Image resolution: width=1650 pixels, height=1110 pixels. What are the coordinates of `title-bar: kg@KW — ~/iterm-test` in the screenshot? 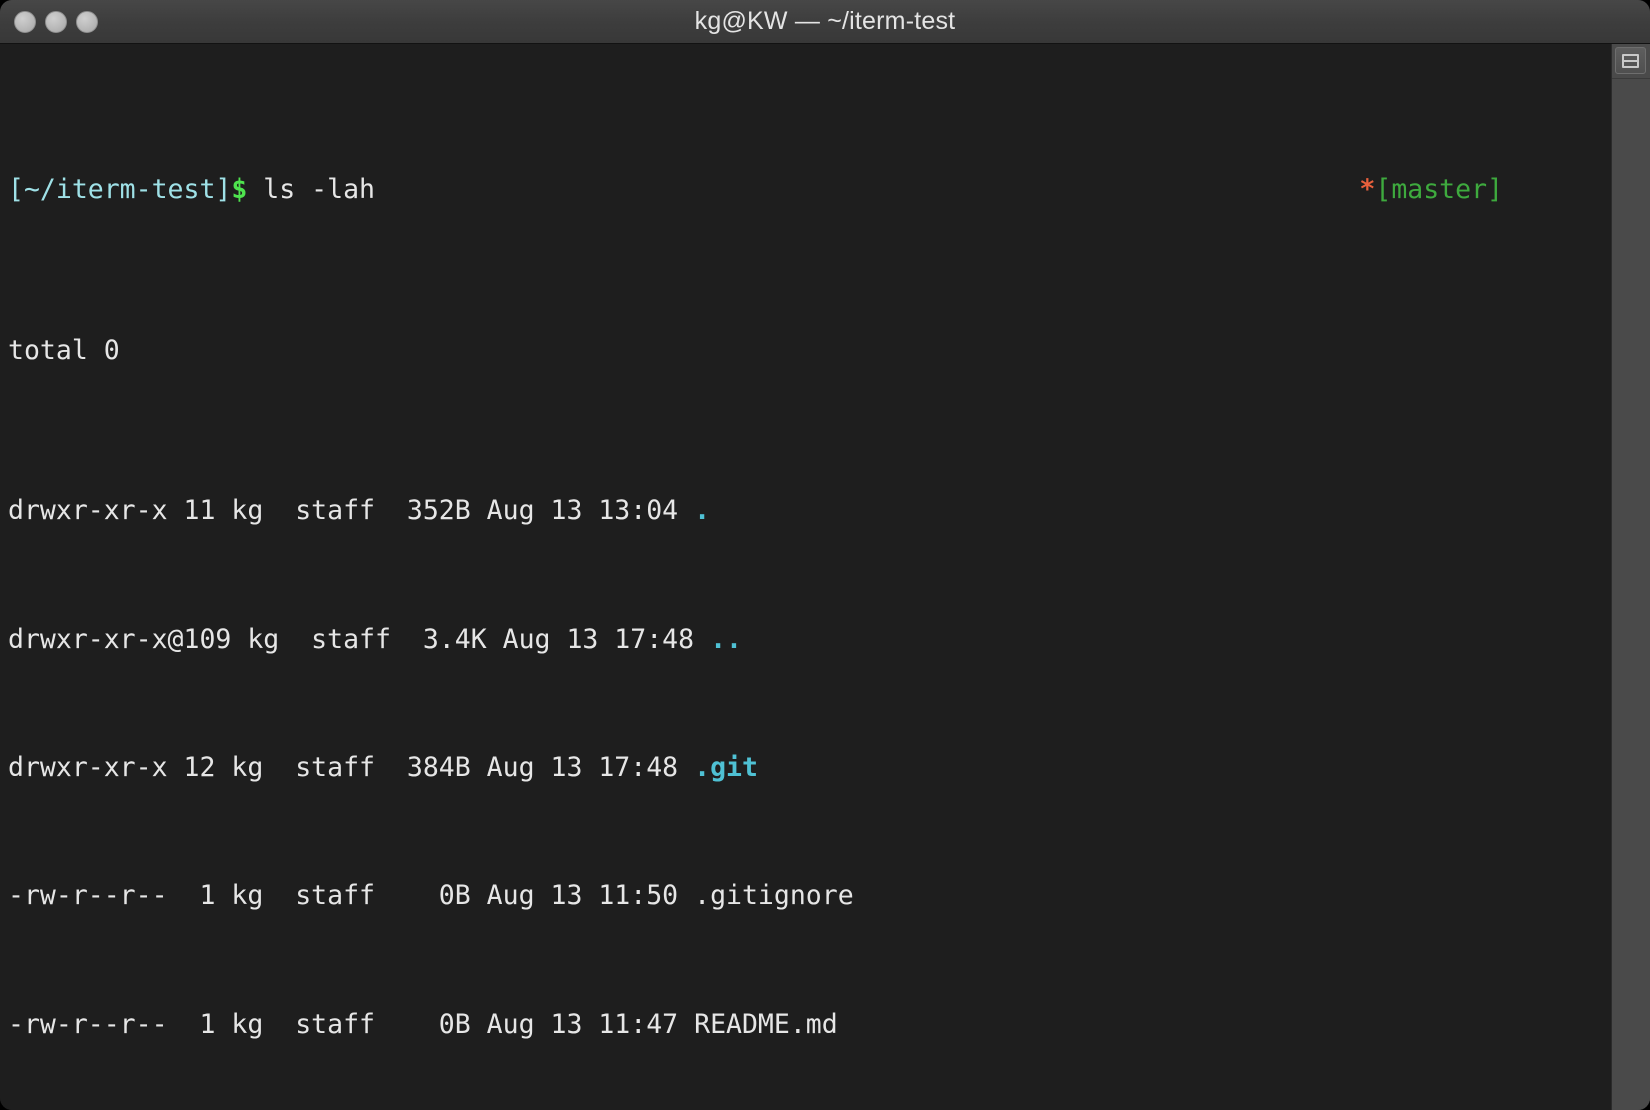 It's located at (825, 22).